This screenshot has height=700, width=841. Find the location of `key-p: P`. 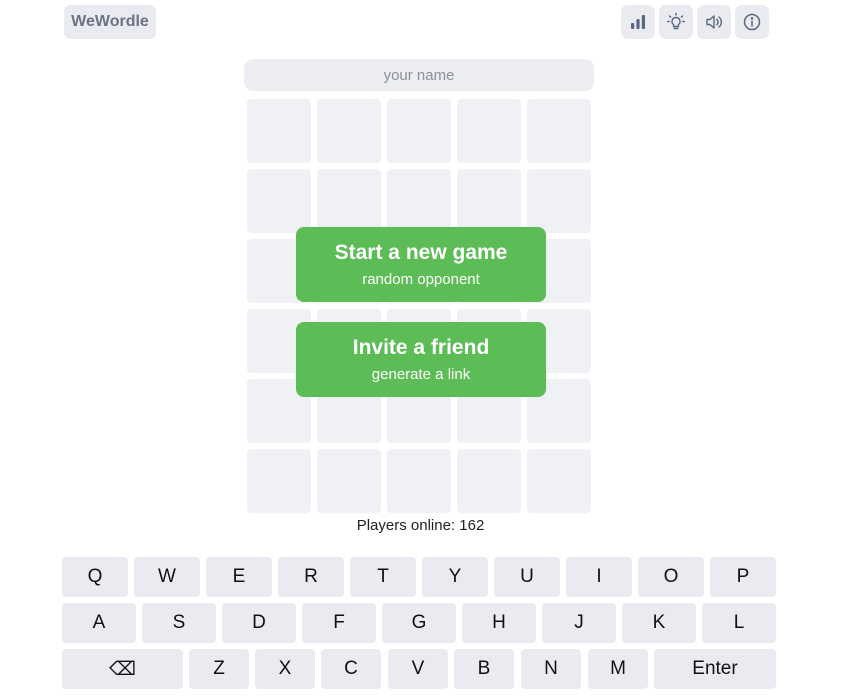

key-p: P is located at coordinates (743, 577).